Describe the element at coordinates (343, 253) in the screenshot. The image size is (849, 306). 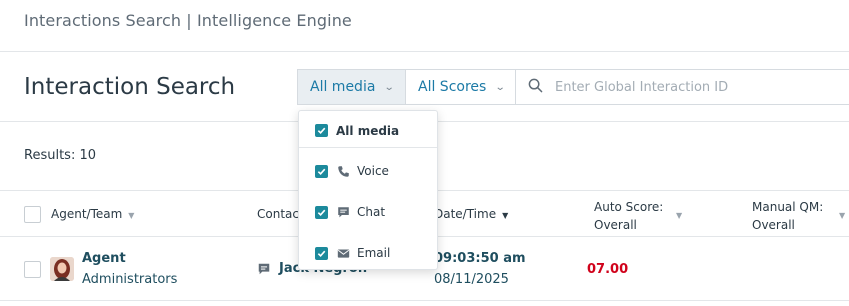
I see `email-icon` at that location.